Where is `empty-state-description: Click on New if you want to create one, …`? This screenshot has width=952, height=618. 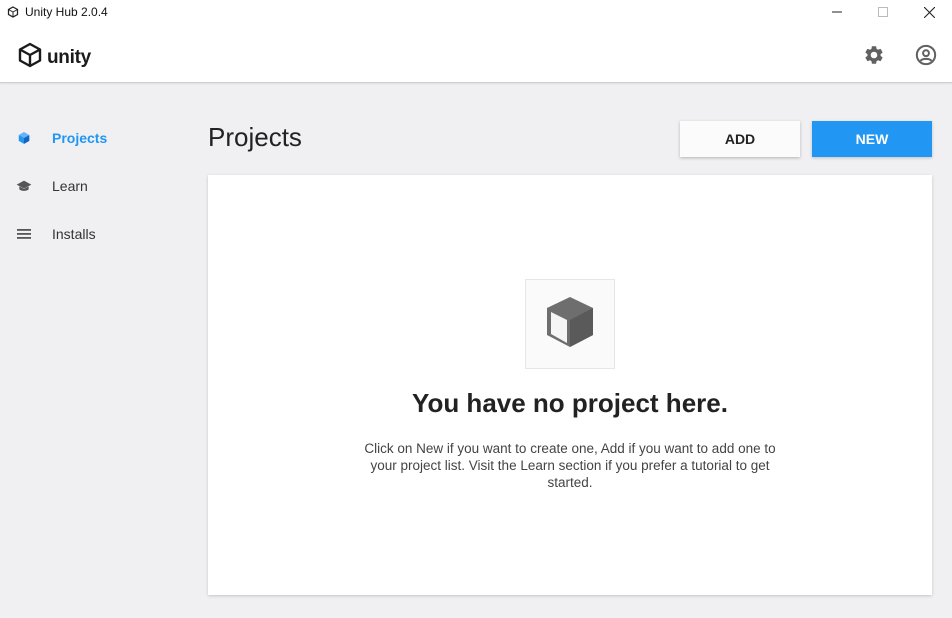 empty-state-description: Click on New if you want to create one, … is located at coordinates (570, 465).